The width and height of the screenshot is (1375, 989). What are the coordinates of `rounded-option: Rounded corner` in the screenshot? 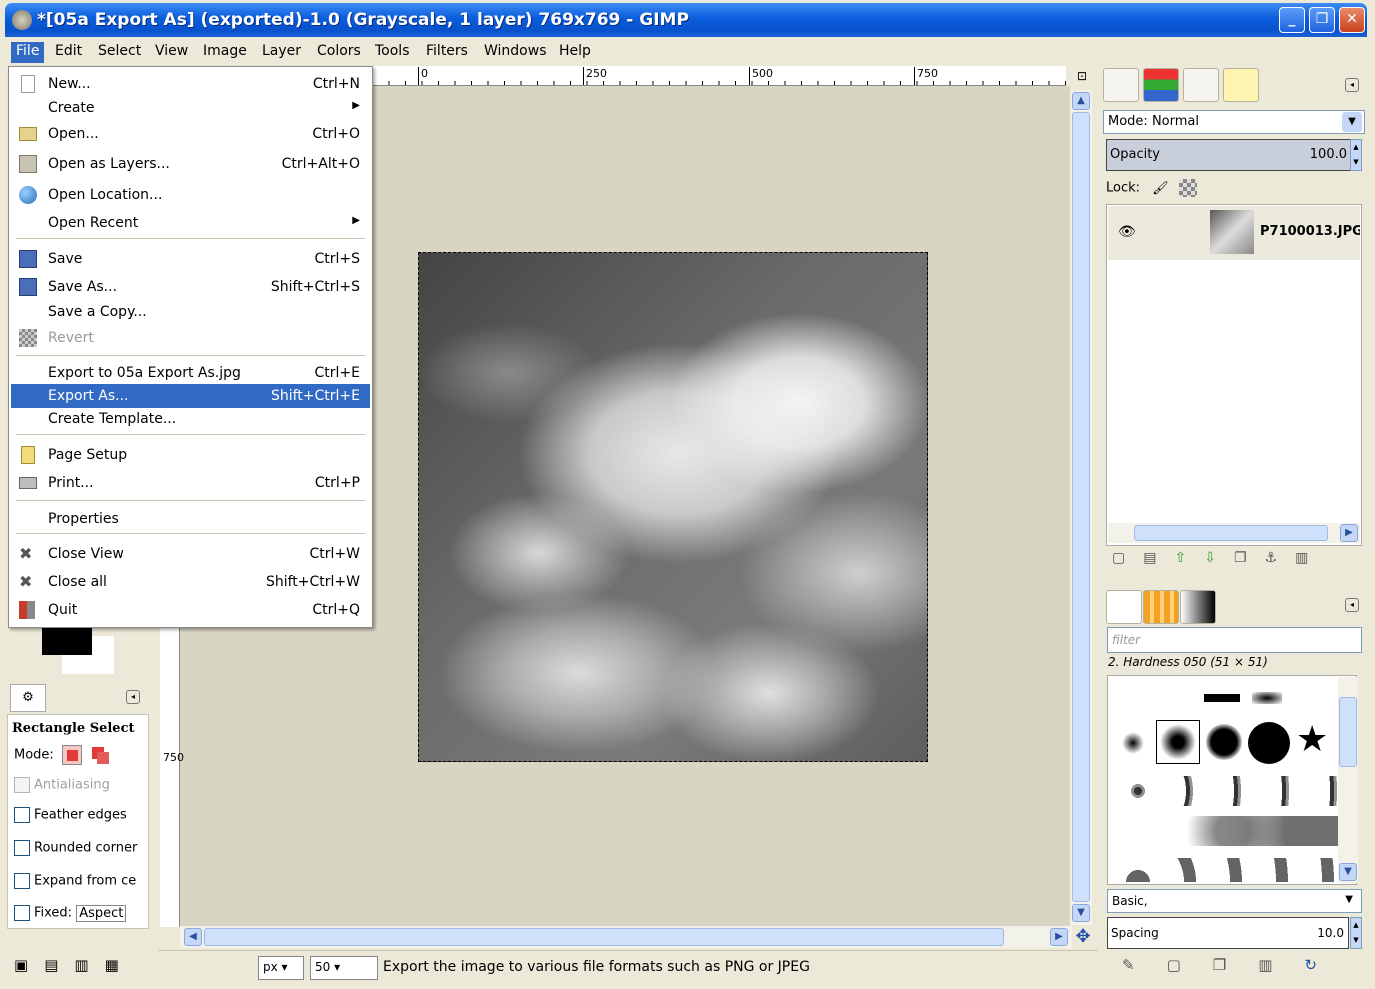 It's located at (75, 848).